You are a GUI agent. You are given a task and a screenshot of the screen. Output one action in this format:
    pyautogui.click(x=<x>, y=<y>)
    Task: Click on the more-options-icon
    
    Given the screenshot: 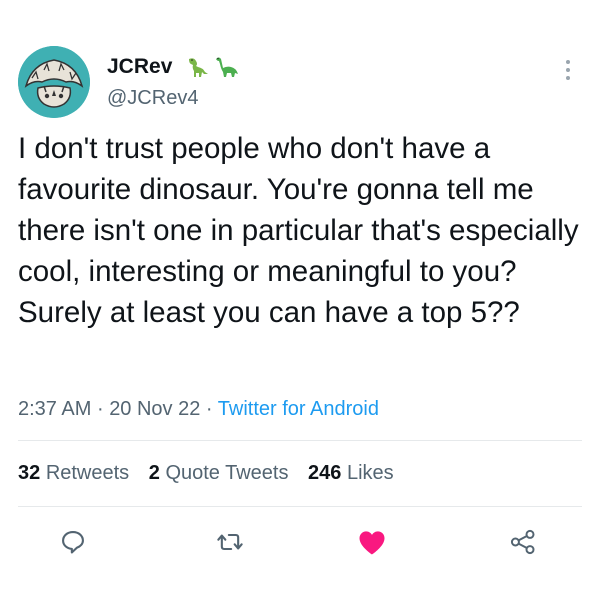 What is the action you would take?
    pyautogui.click(x=568, y=70)
    